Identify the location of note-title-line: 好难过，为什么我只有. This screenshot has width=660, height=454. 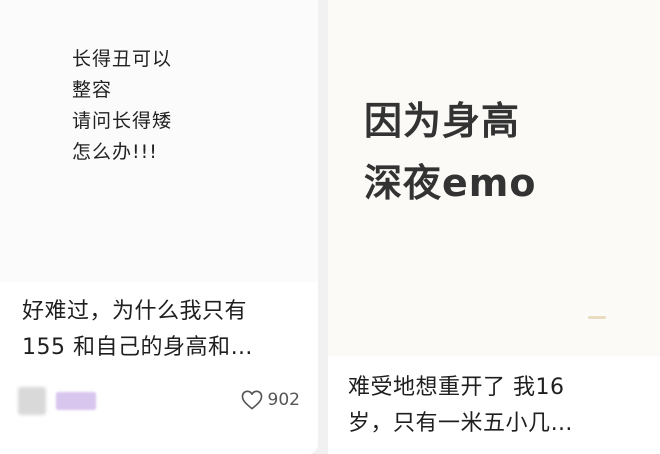
(135, 311).